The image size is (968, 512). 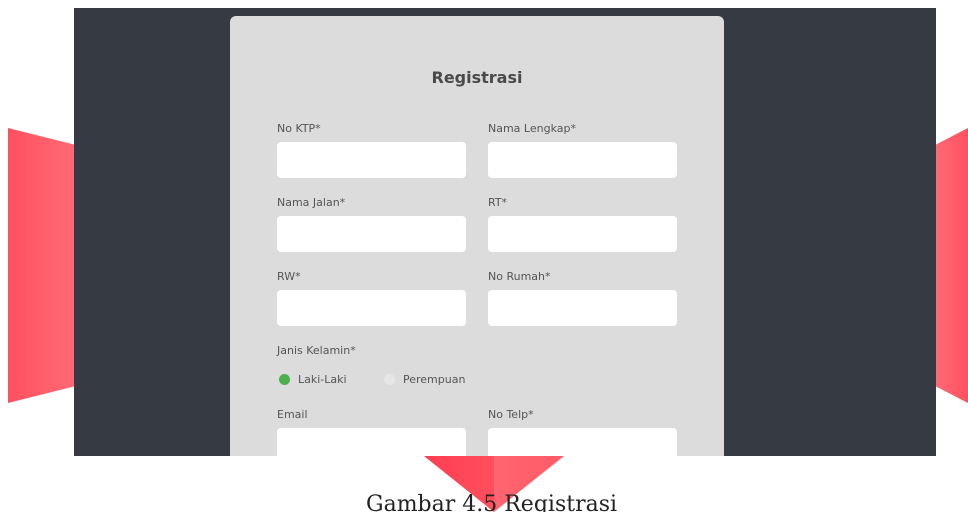 I want to click on no-rumah-label: No Rumah*, so click(x=519, y=276).